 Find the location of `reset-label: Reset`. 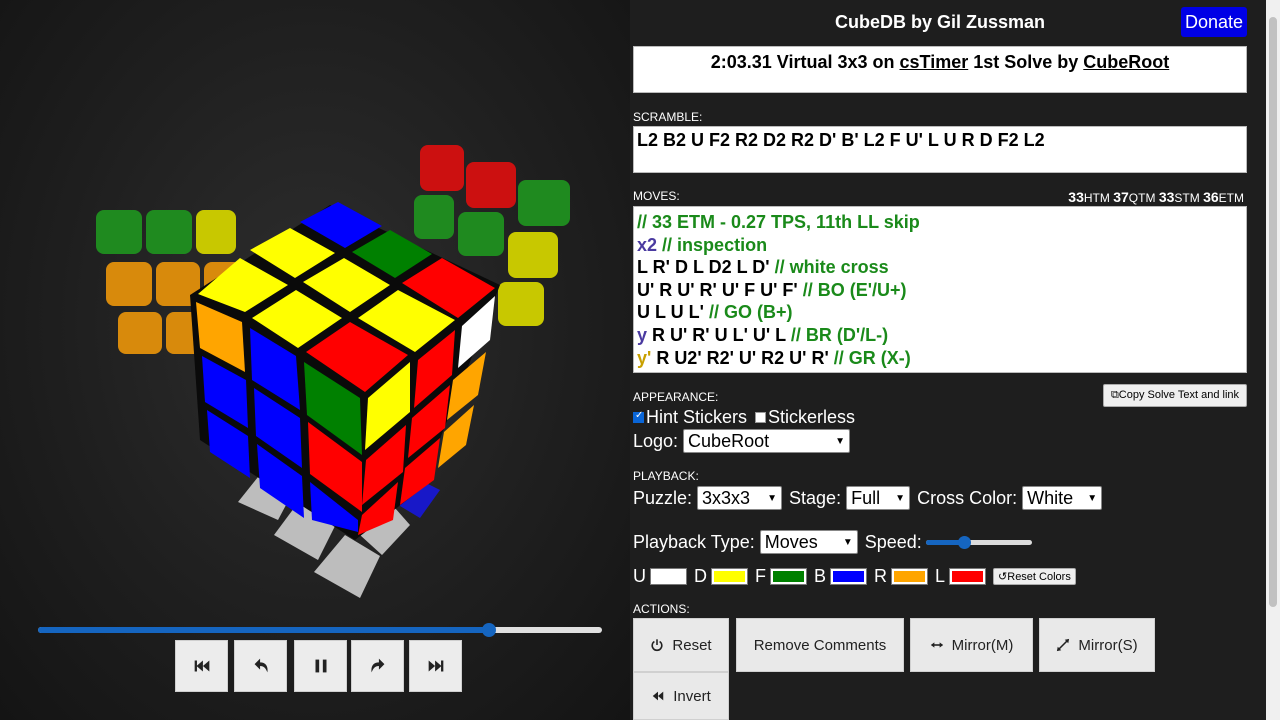

reset-label: Reset is located at coordinates (692, 645).